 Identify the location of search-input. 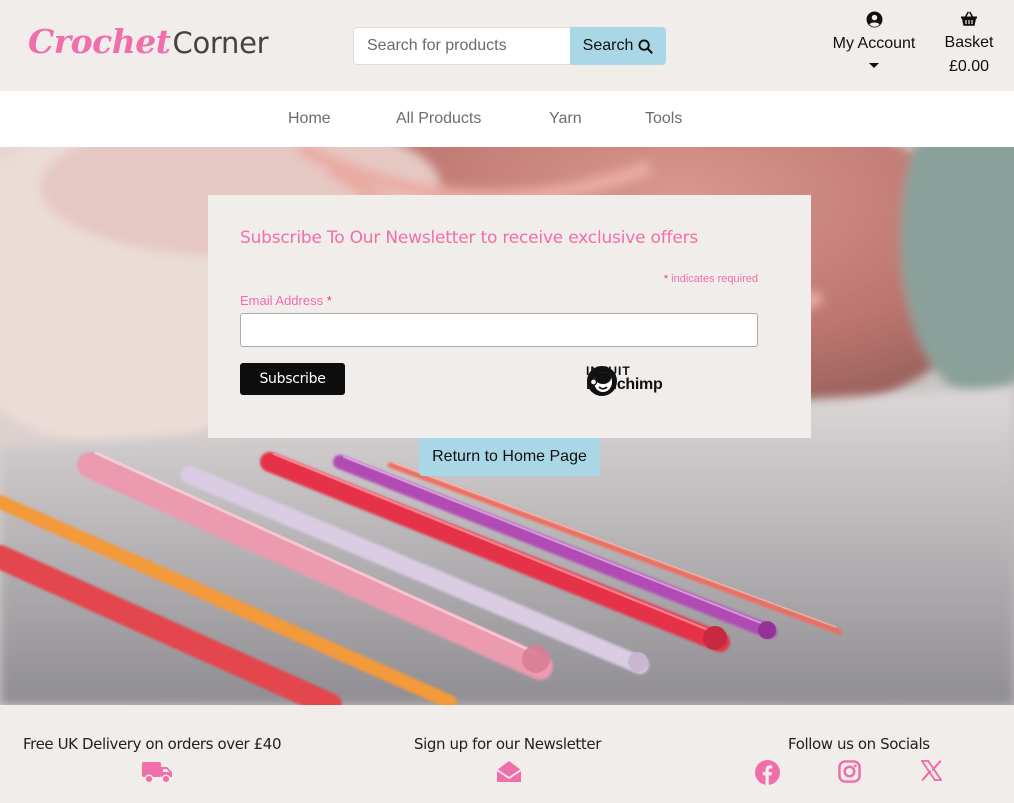
(461, 46).